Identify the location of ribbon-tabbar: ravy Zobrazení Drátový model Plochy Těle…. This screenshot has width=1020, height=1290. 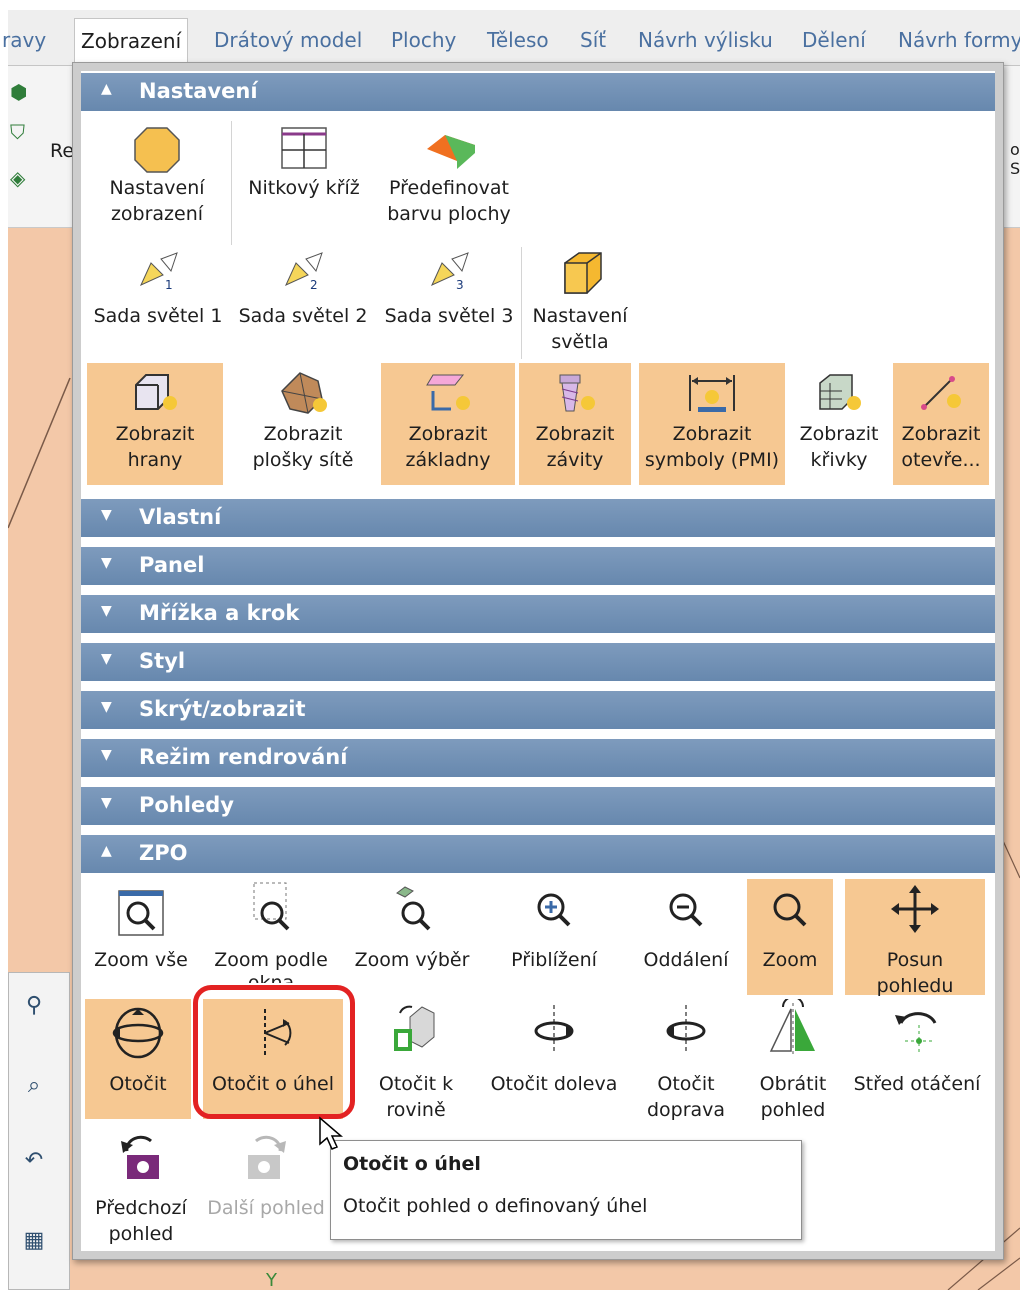
(511, 38).